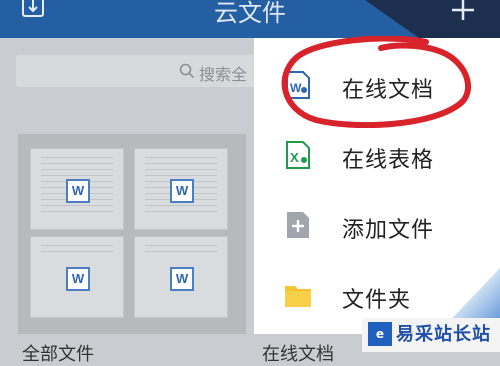 This screenshot has width=500, height=366. Describe the element at coordinates (298, 296) in the screenshot. I see `folder-icon` at that location.